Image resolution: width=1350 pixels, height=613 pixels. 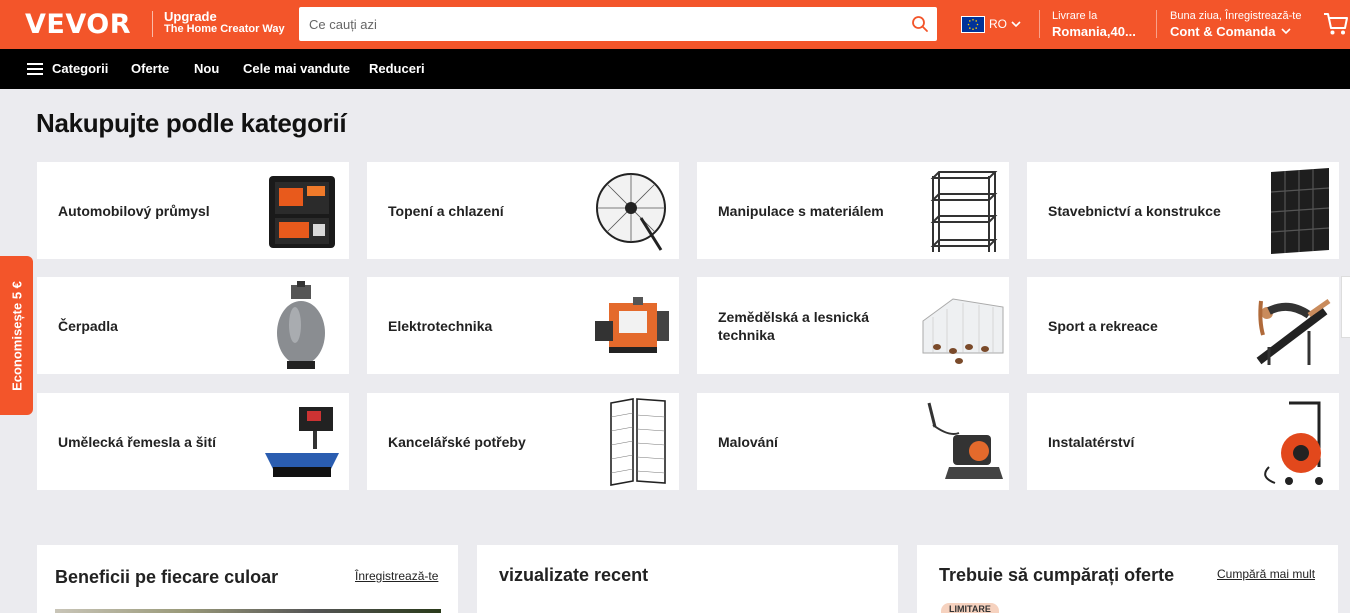 I want to click on panel-title: Trebuie să cumpărați oferte, so click(x=1057, y=575).